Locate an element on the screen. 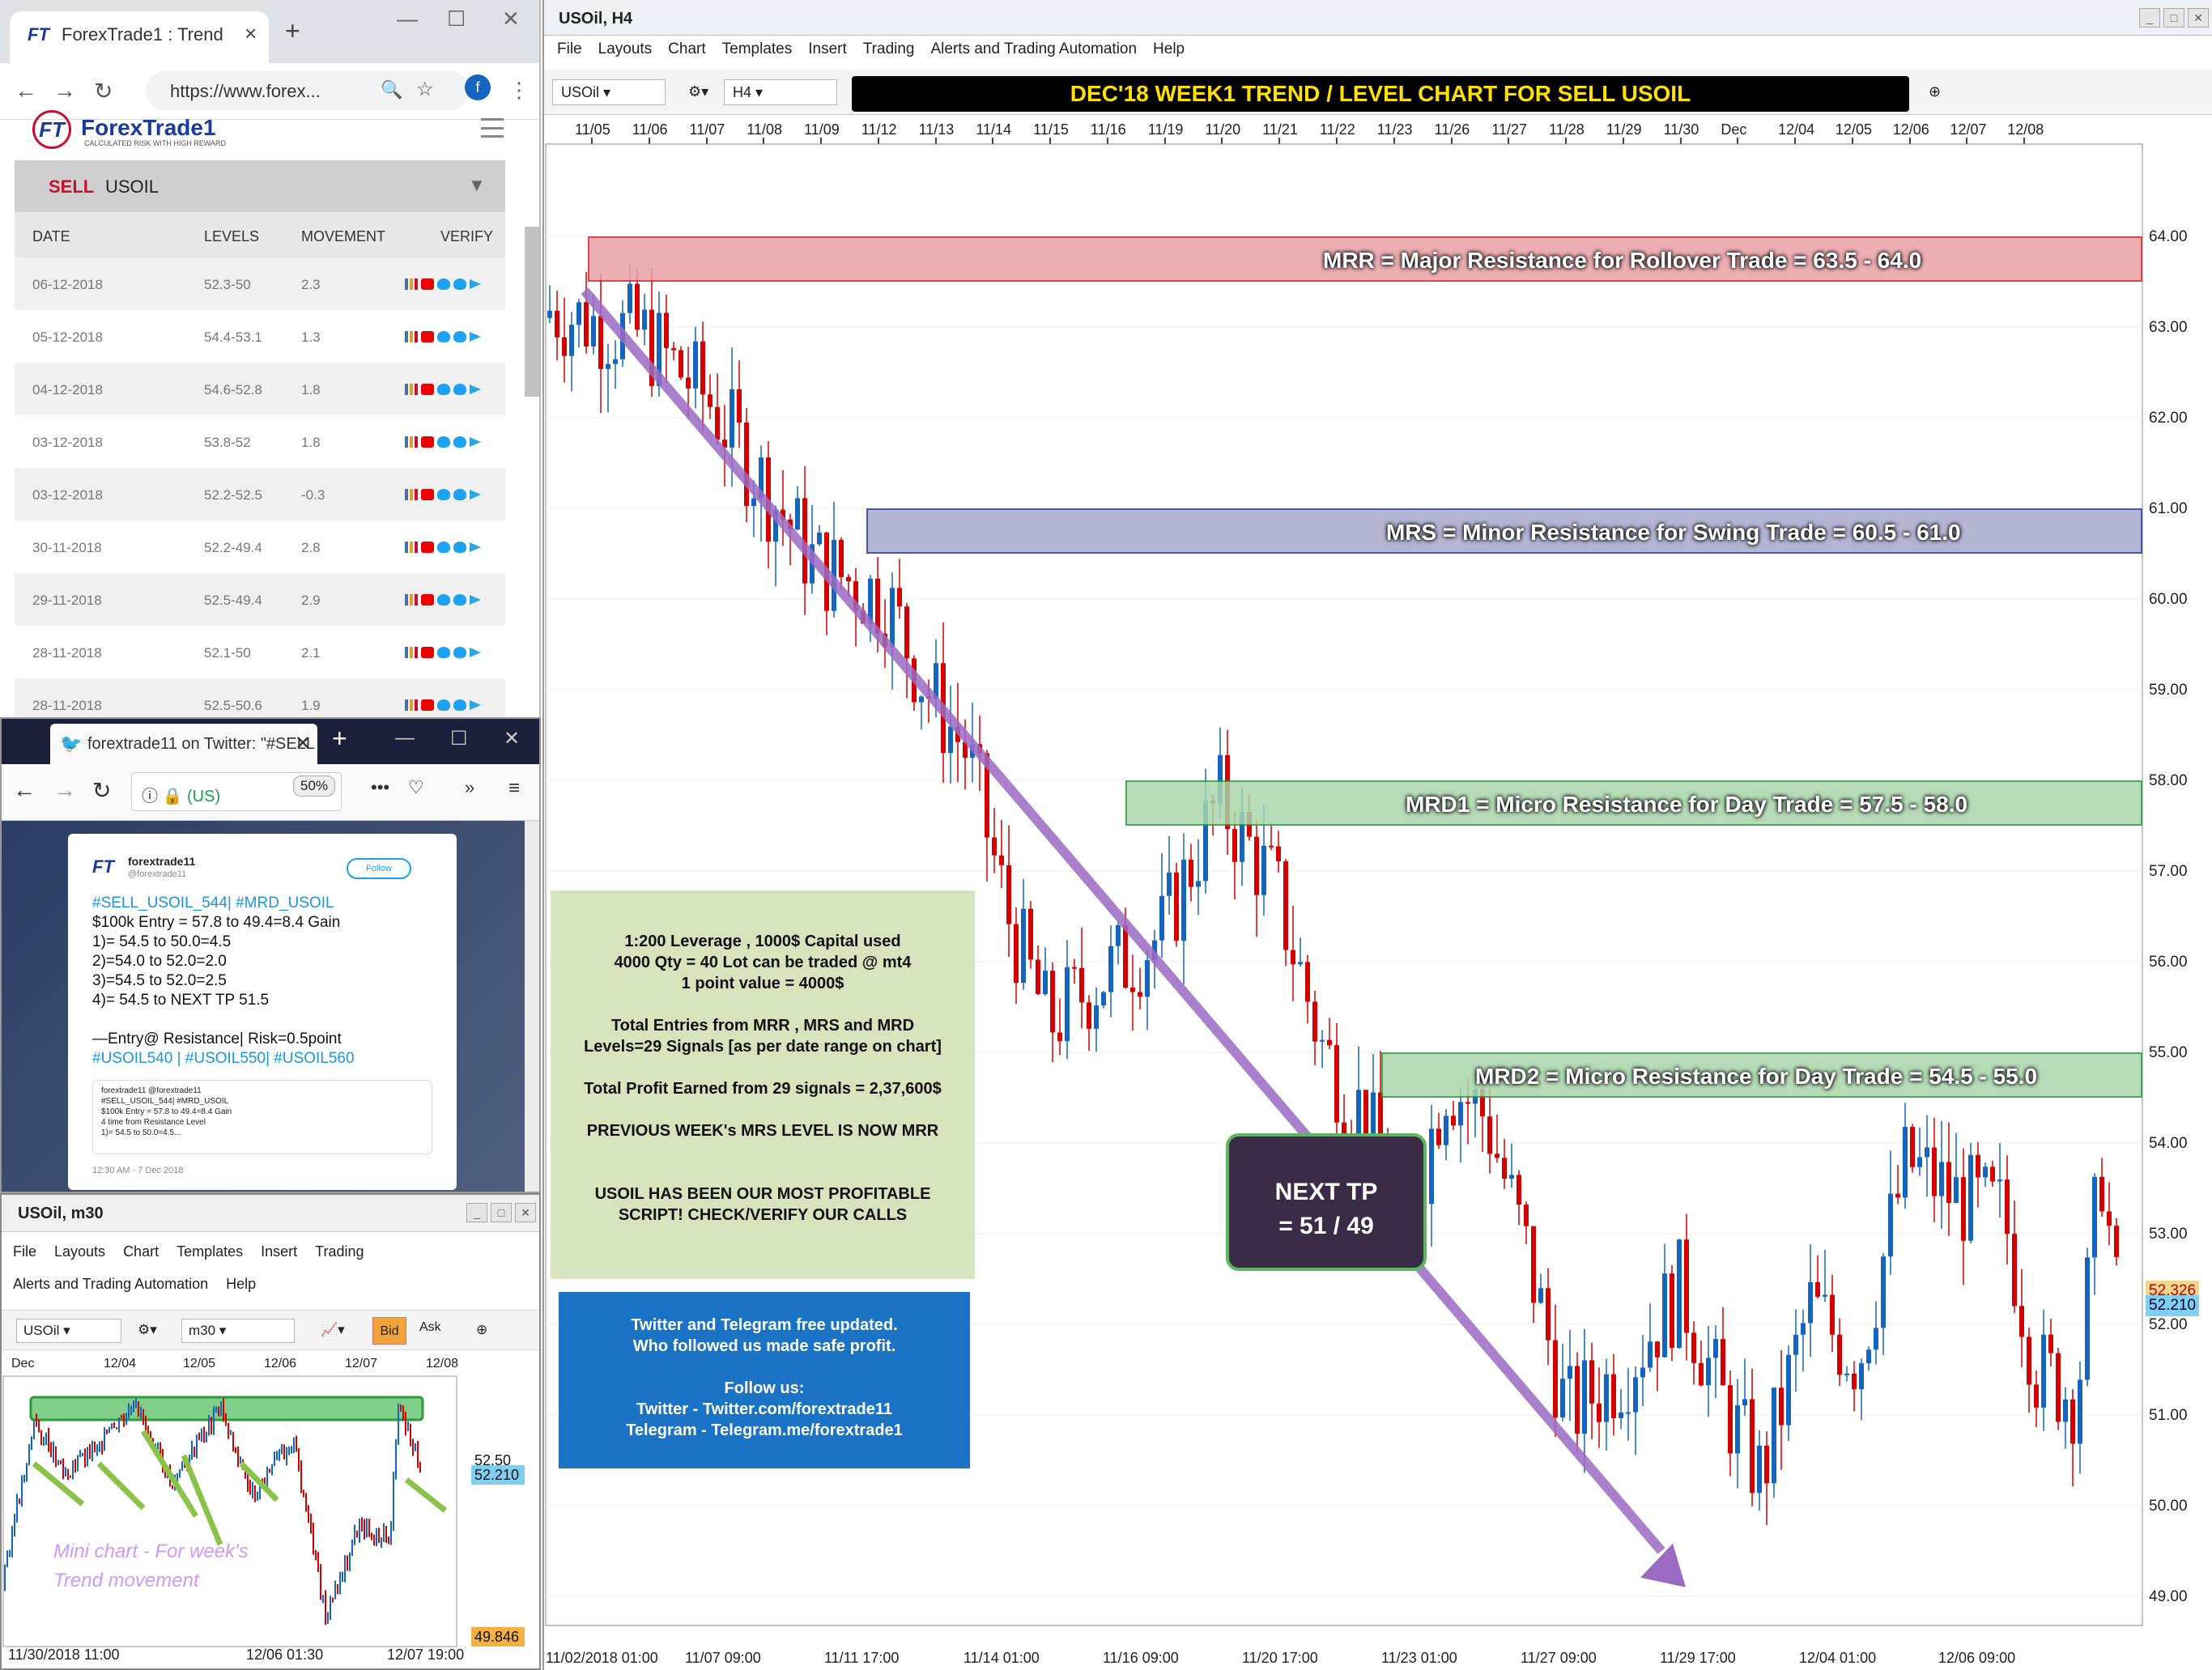 The image size is (2212, 1670). more-dots-icon: ••• is located at coordinates (380, 787).